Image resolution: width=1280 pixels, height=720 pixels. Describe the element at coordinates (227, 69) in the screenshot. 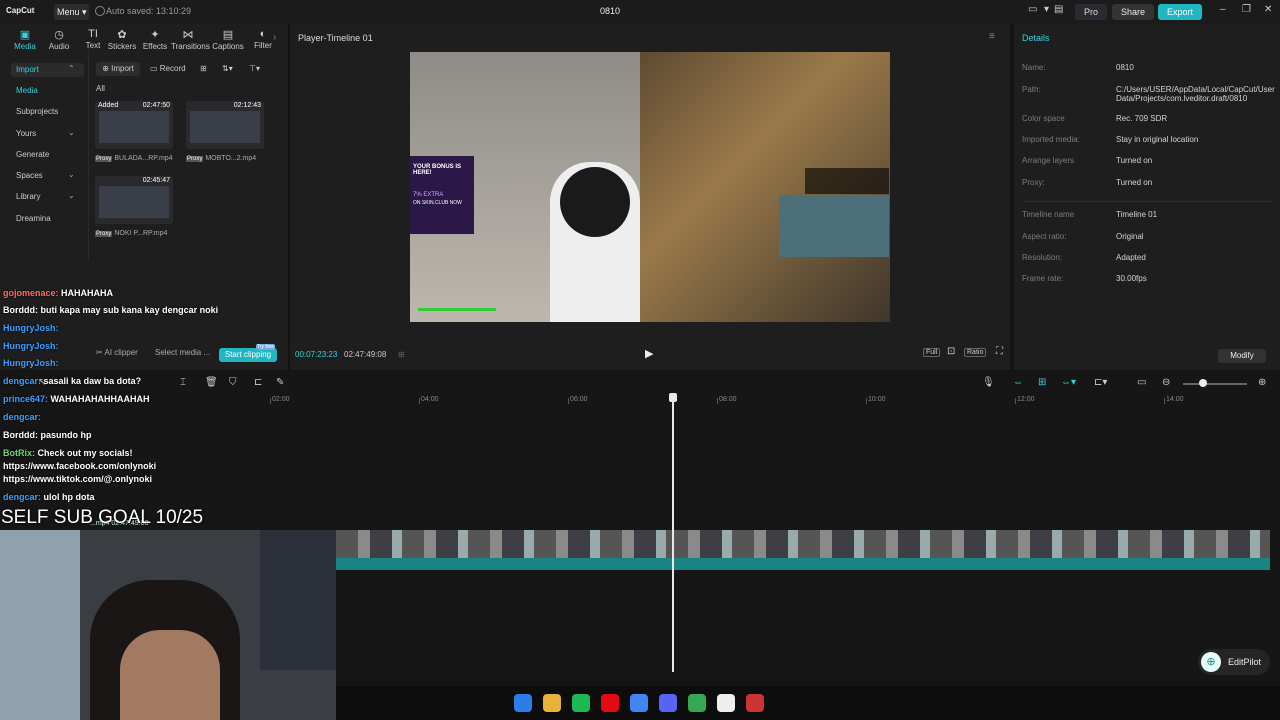

I see `sort-icon: ⇅▾` at that location.